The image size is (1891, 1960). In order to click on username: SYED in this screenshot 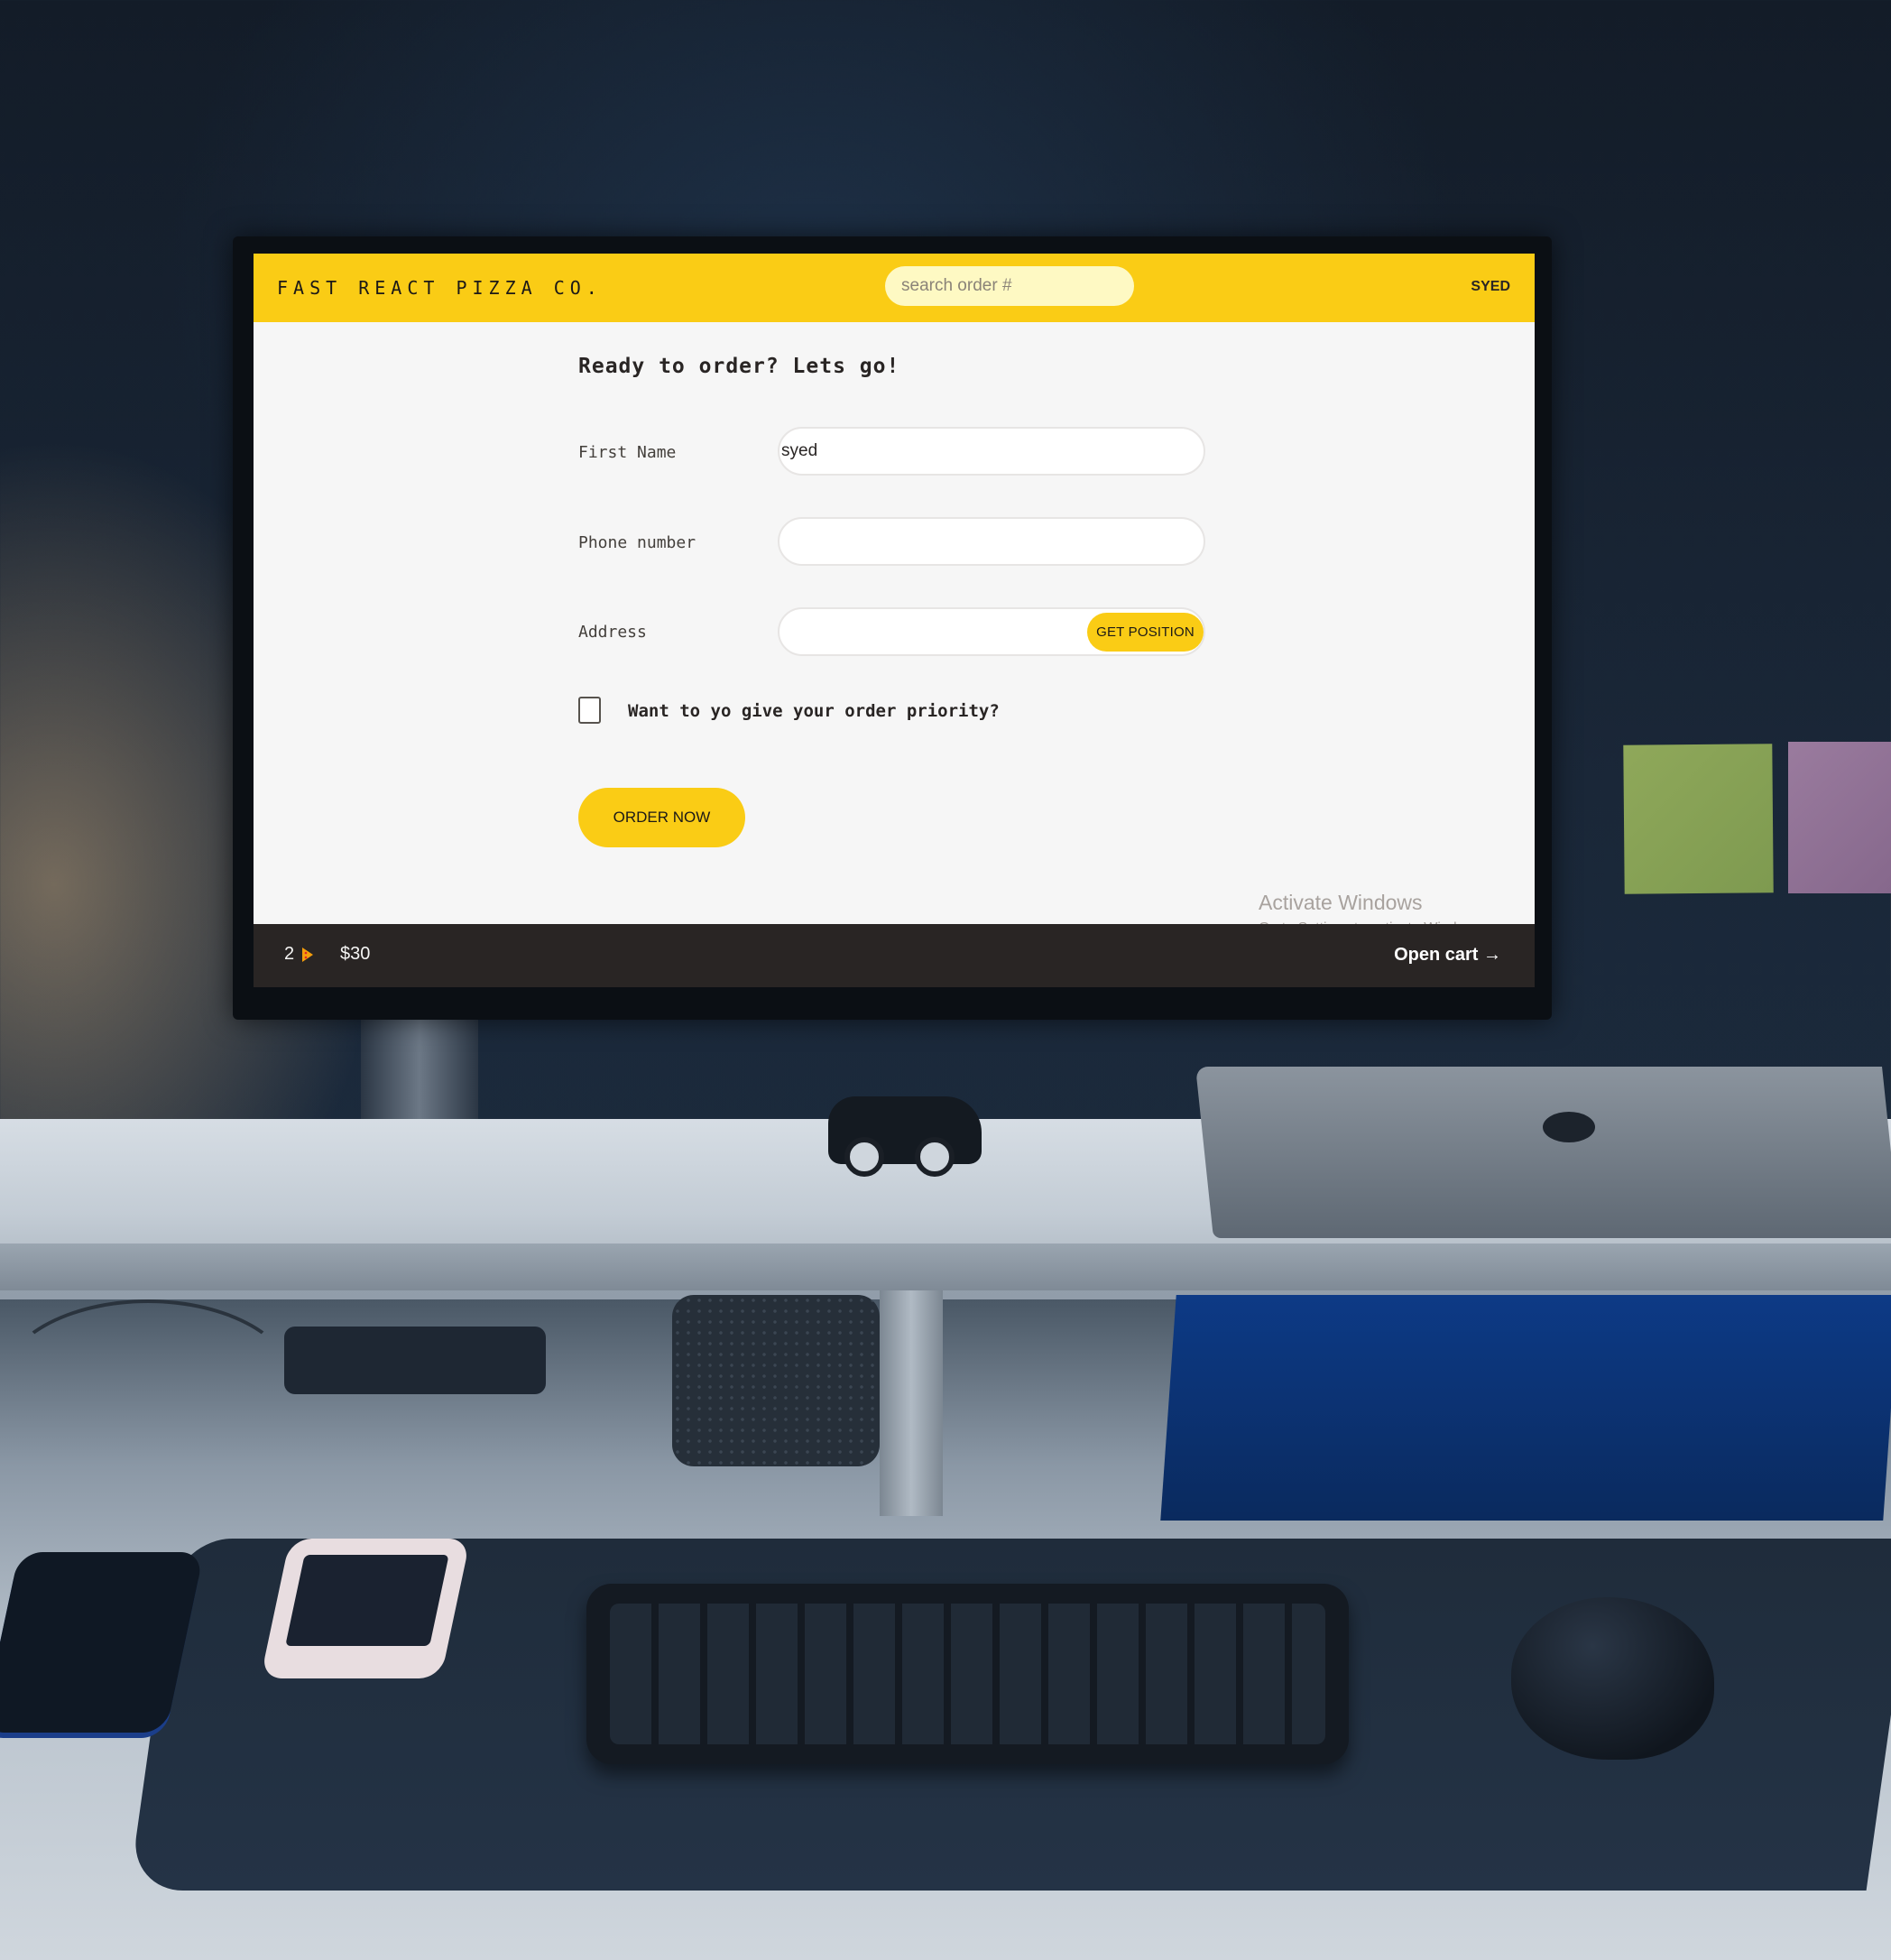, I will do `click(1490, 286)`.